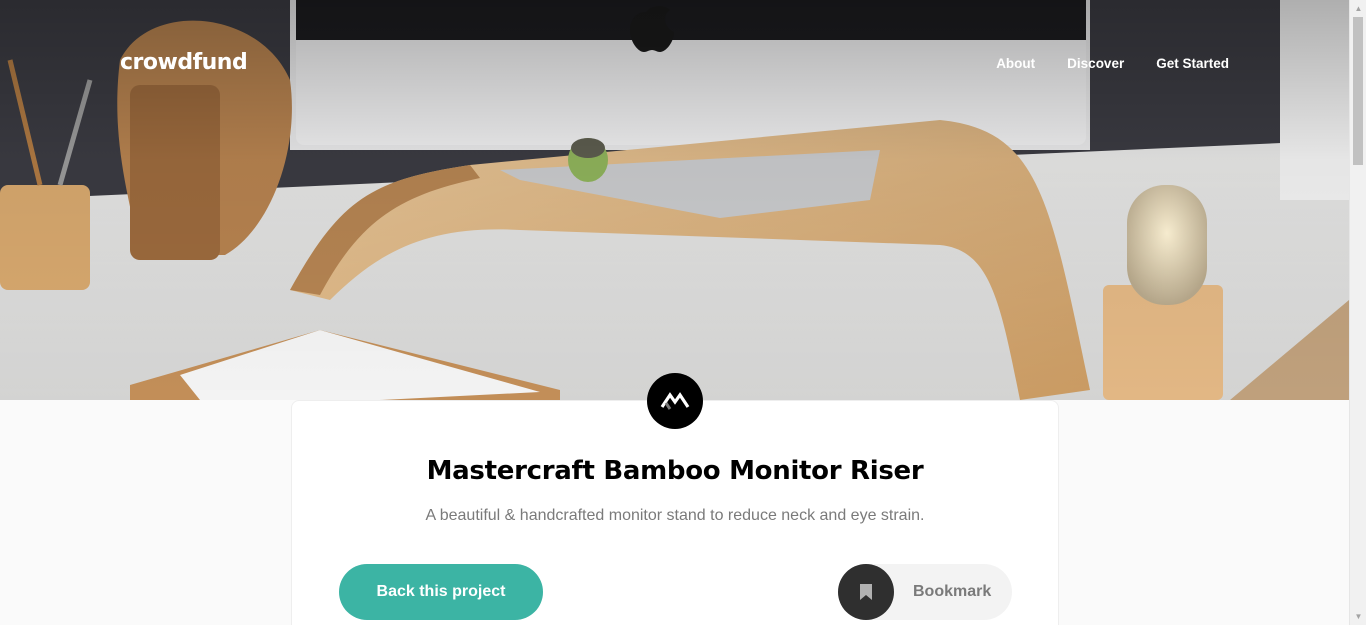 The height and width of the screenshot is (625, 1366). What do you see at coordinates (1358, 91) in the screenshot?
I see `scroll-thumb` at bounding box center [1358, 91].